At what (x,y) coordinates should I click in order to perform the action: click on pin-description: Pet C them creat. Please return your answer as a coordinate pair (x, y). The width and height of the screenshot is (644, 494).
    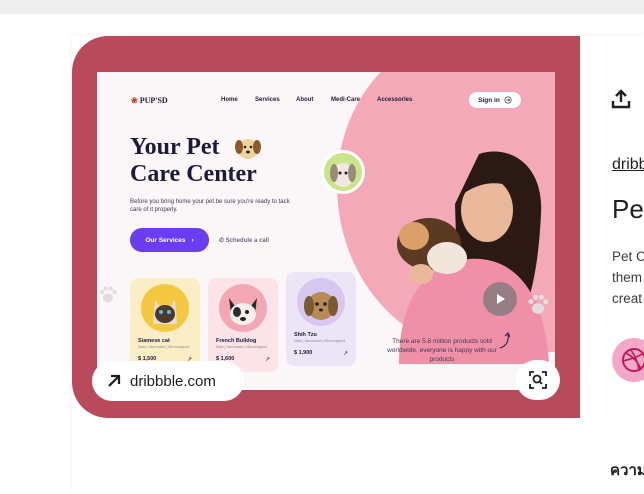
    Looking at the image, I should click on (628, 277).